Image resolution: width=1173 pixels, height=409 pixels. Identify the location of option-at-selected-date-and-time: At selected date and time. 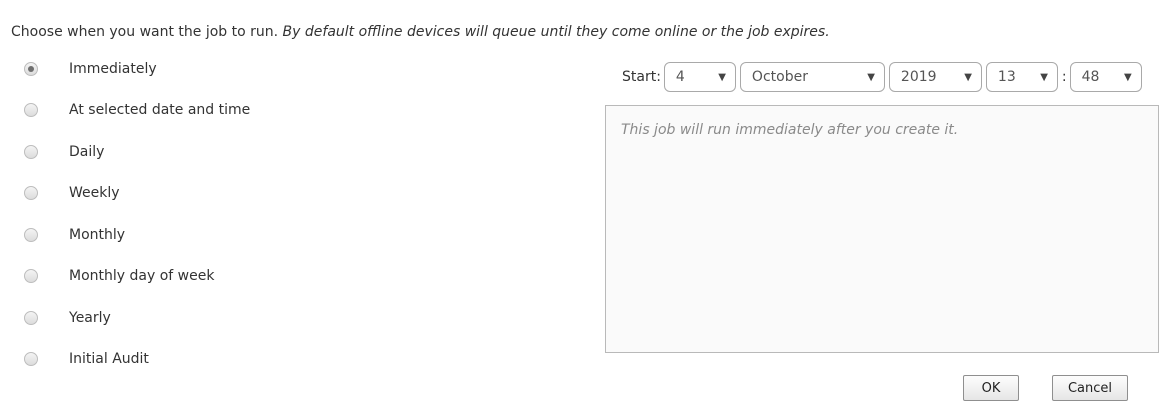
(234, 110).